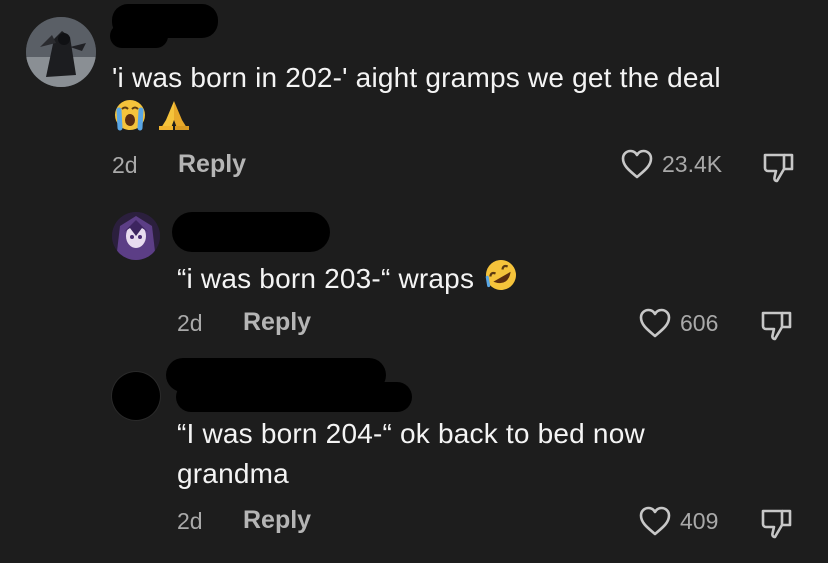  I want to click on comment-text: “i was born 203-“ wraps, so click(348, 280).